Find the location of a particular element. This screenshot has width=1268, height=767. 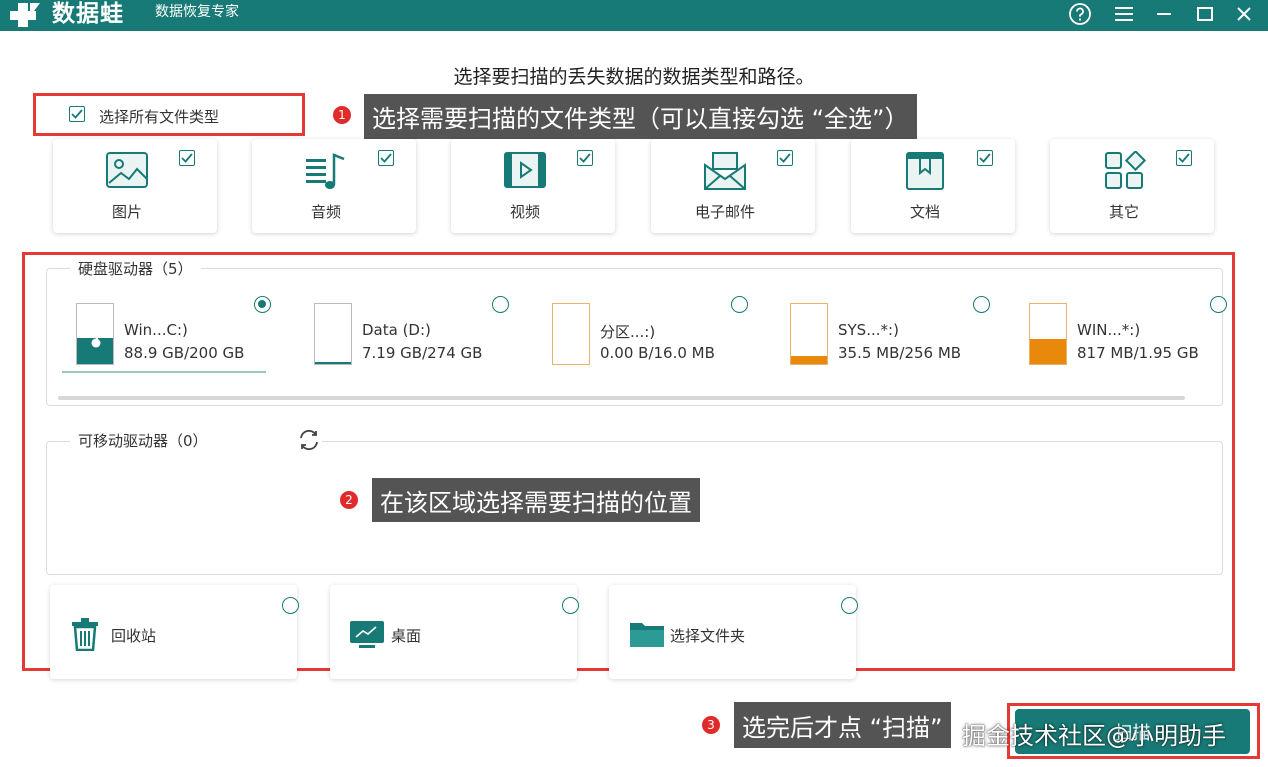

minimize-icon is located at coordinates (1164, 14).